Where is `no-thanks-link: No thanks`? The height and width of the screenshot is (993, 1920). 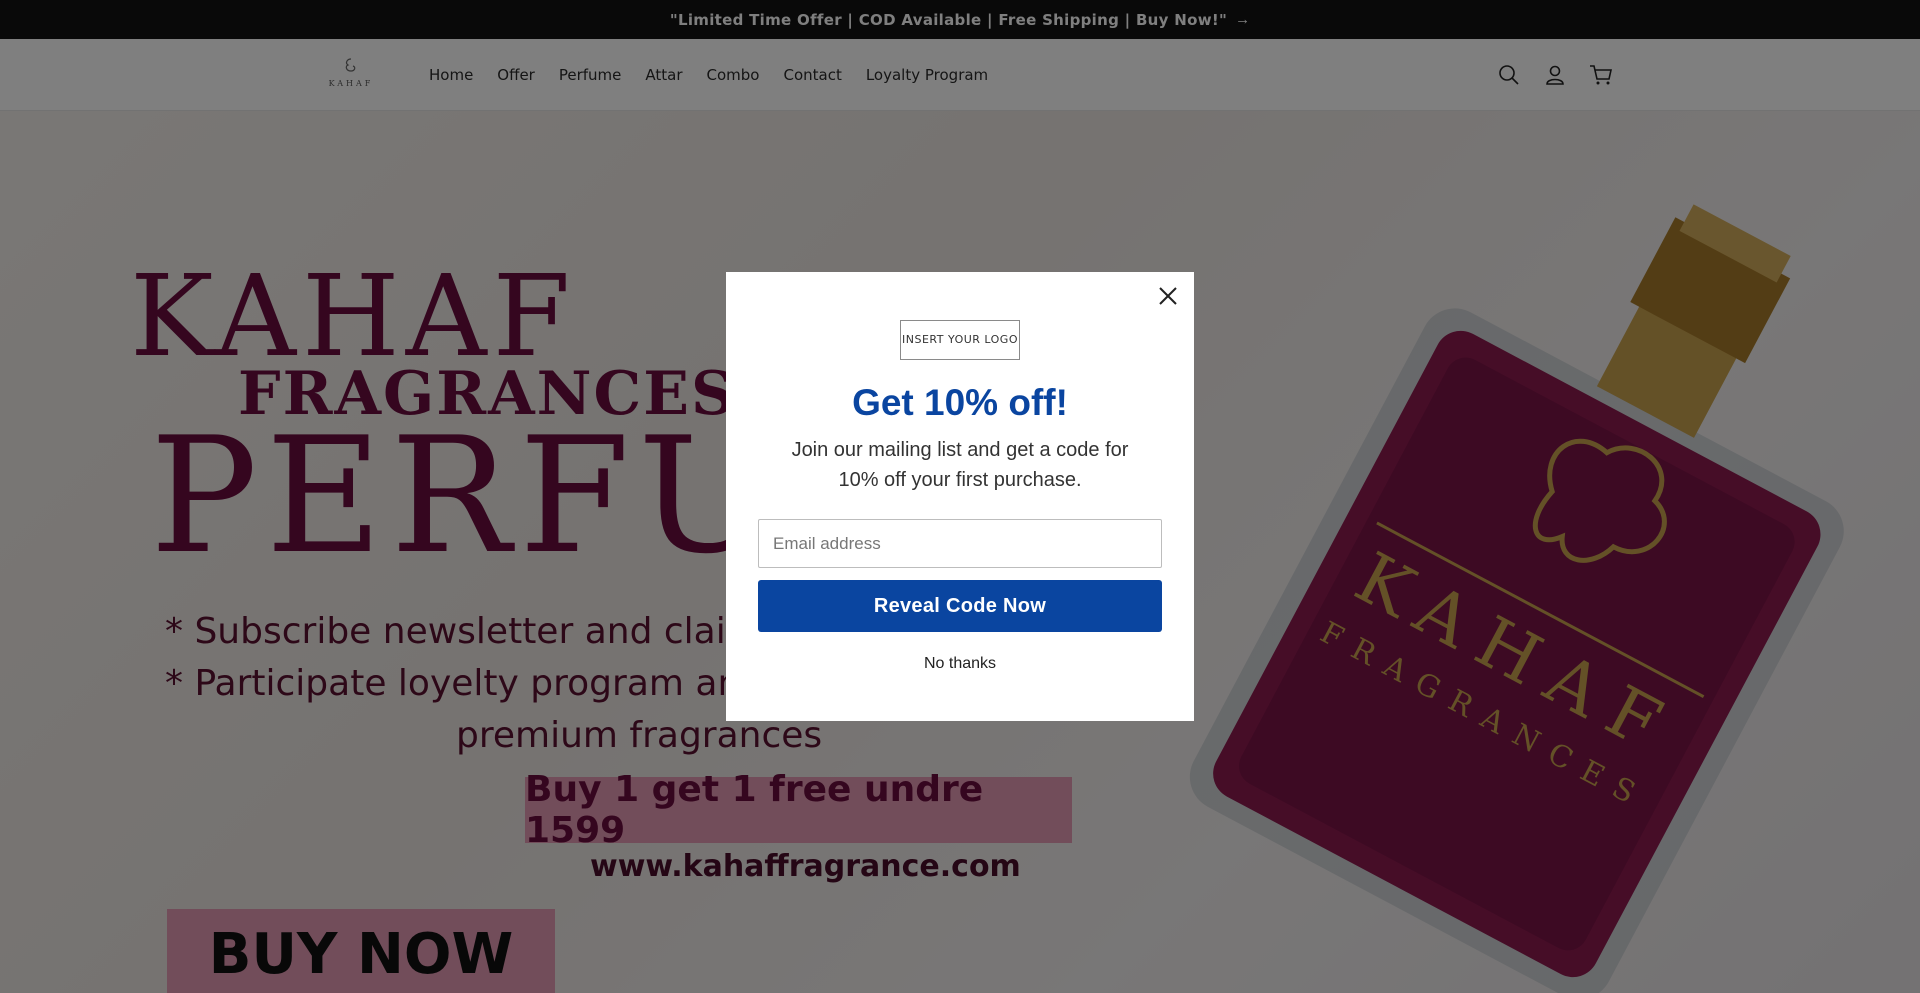
no-thanks-link: No thanks is located at coordinates (960, 664).